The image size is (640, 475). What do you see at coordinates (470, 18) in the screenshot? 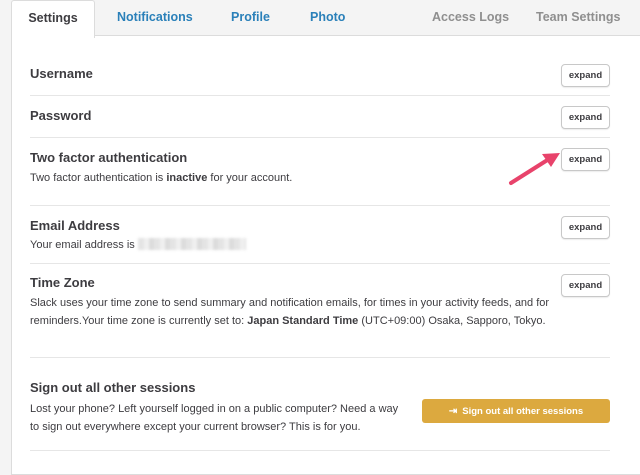
I see `tab-access-logs: Access Logs` at bounding box center [470, 18].